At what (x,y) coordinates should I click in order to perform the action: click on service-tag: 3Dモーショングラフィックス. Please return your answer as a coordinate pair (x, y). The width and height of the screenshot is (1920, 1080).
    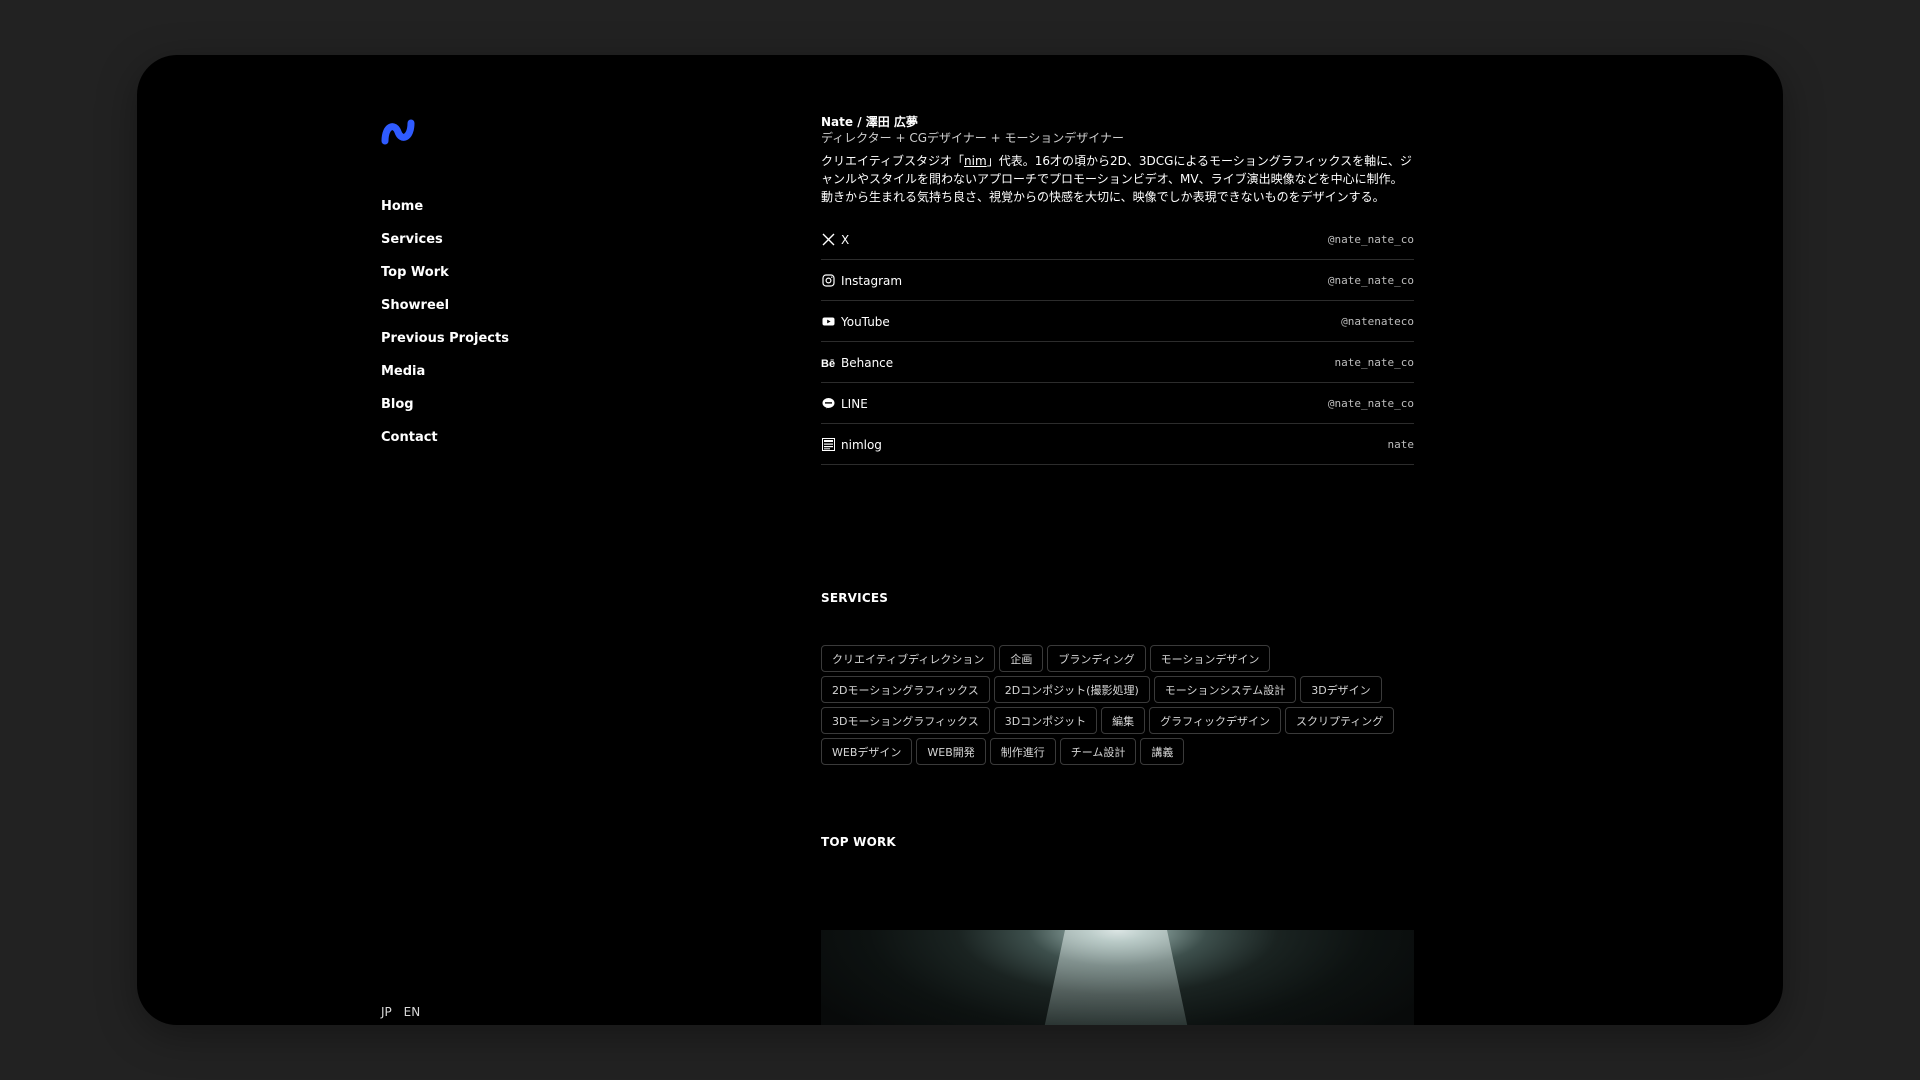
    Looking at the image, I should click on (905, 720).